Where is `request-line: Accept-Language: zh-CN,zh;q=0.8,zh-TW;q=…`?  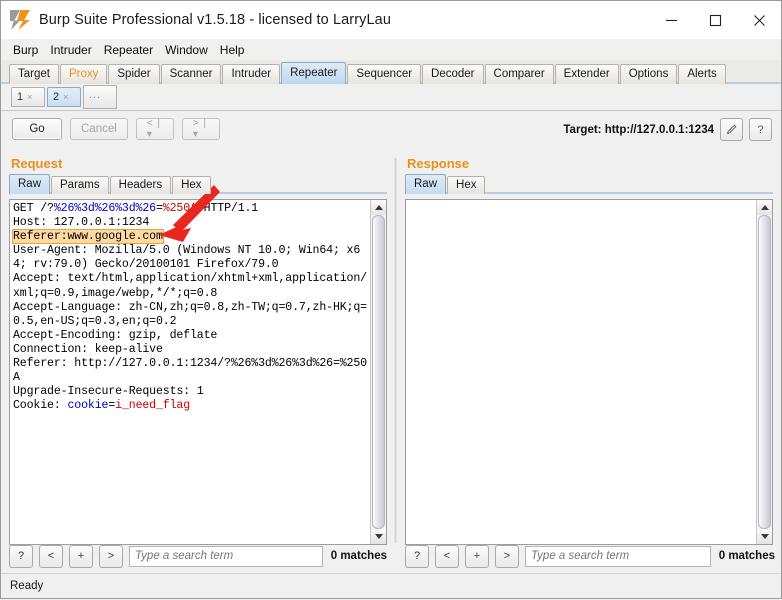
request-line: Accept-Language: zh-CN,zh;q=0.8,zh-TW;q=… is located at coordinates (190, 315).